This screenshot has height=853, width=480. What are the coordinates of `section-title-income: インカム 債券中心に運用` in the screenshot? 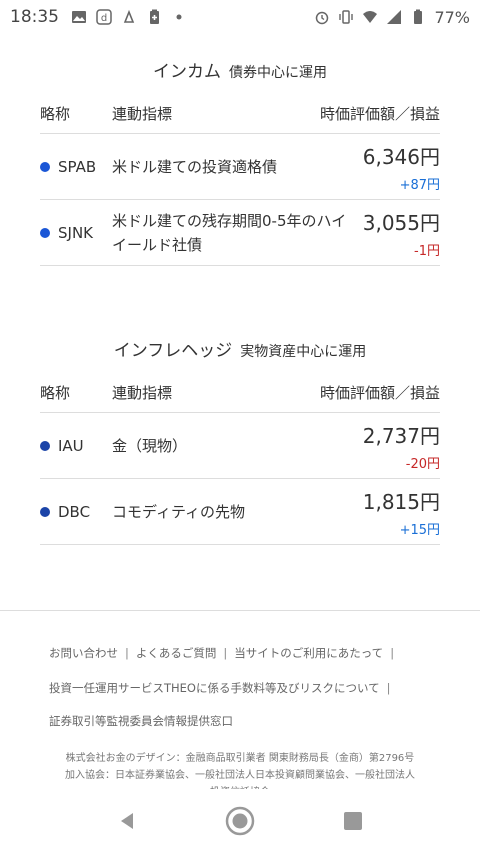 It's located at (240, 69).